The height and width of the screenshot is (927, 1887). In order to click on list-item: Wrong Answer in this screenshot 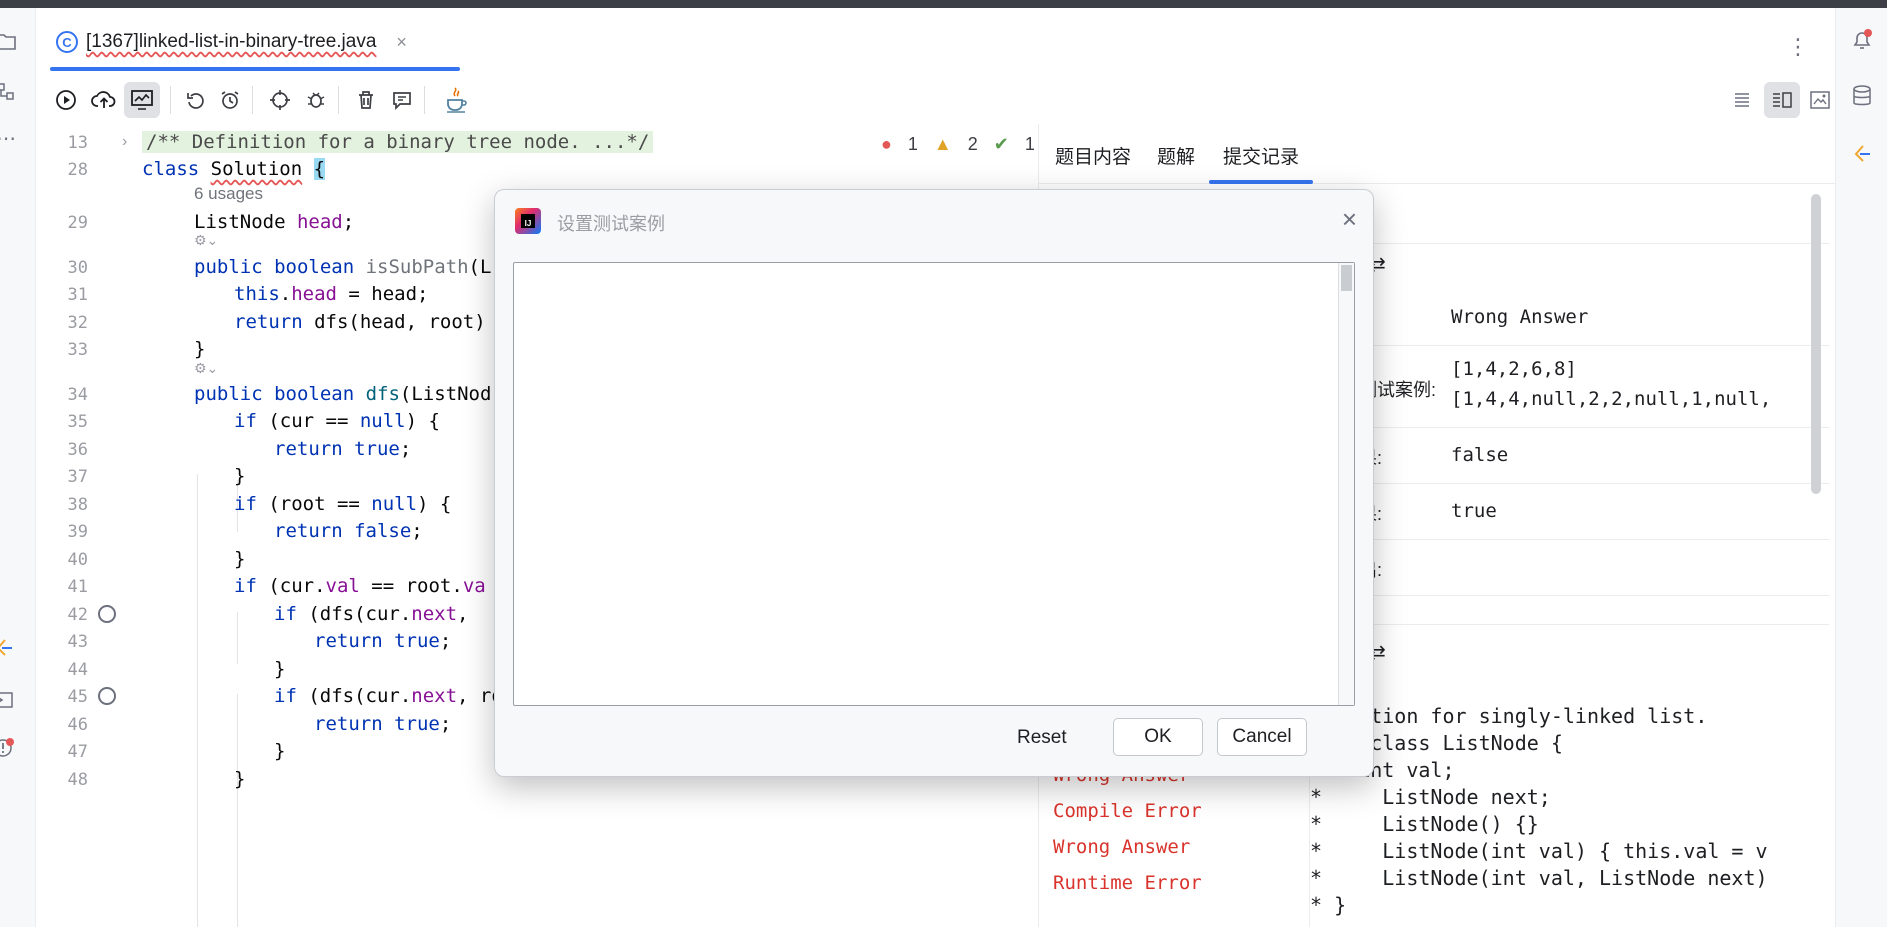, I will do `click(1127, 854)`.